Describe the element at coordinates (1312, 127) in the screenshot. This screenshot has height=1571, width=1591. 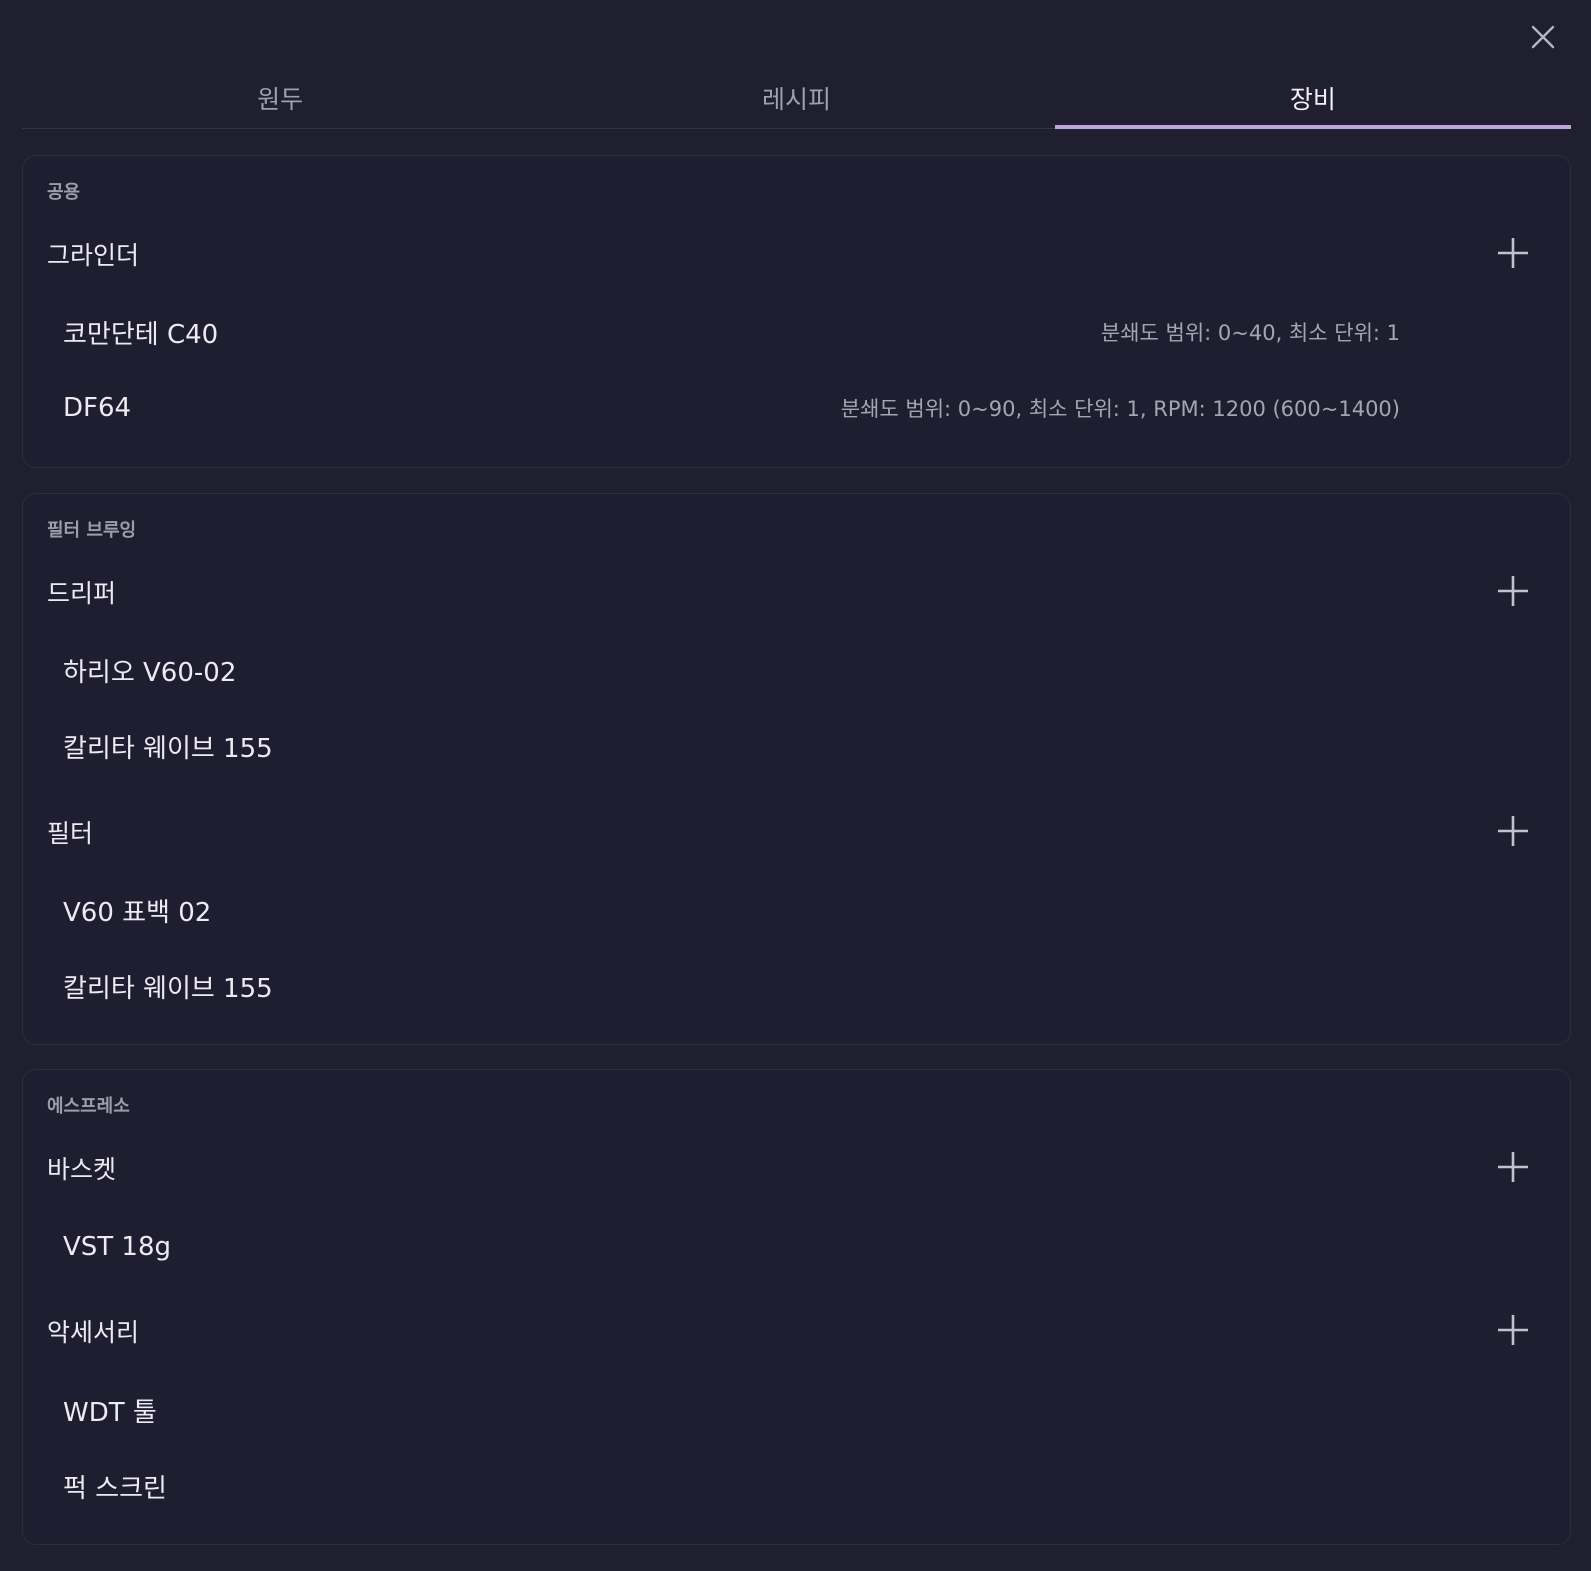
I see `active-tab-indicator` at that location.